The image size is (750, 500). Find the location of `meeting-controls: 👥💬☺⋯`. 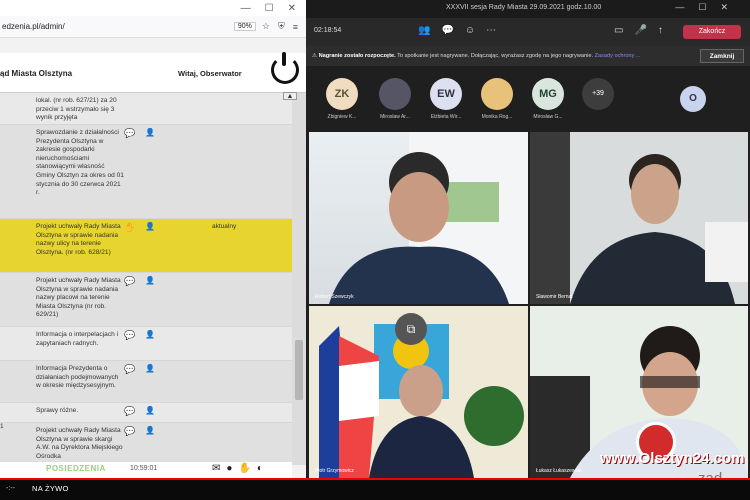

meeting-controls: 👥💬☺⋯ is located at coordinates (462, 30).